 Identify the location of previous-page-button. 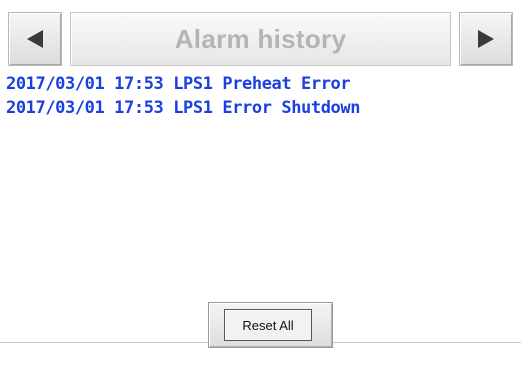
(35, 39).